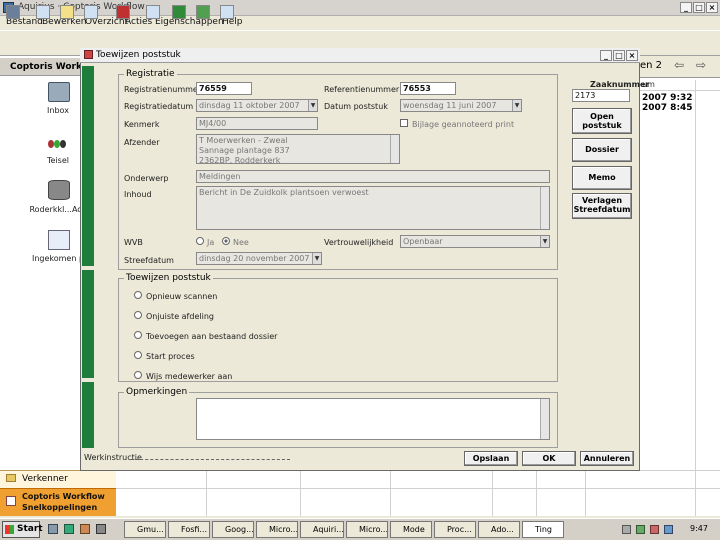  What do you see at coordinates (200, 241) in the screenshot?
I see `wvb-ja-radio` at bounding box center [200, 241].